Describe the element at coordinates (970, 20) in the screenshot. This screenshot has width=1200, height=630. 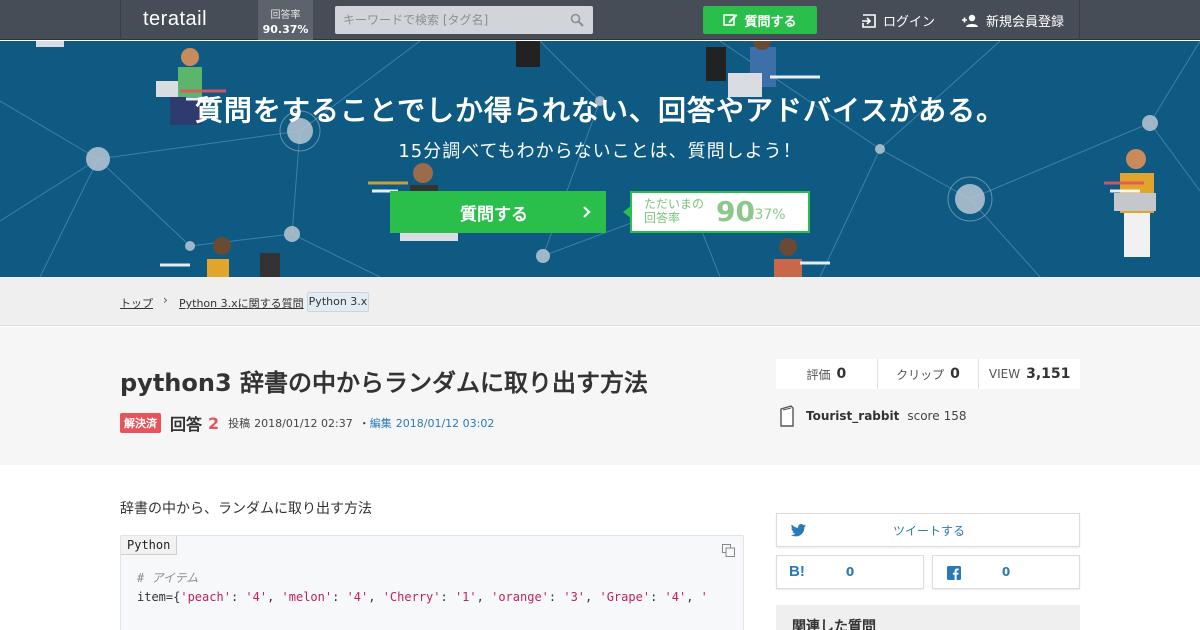
I see `add-user-icon` at that location.